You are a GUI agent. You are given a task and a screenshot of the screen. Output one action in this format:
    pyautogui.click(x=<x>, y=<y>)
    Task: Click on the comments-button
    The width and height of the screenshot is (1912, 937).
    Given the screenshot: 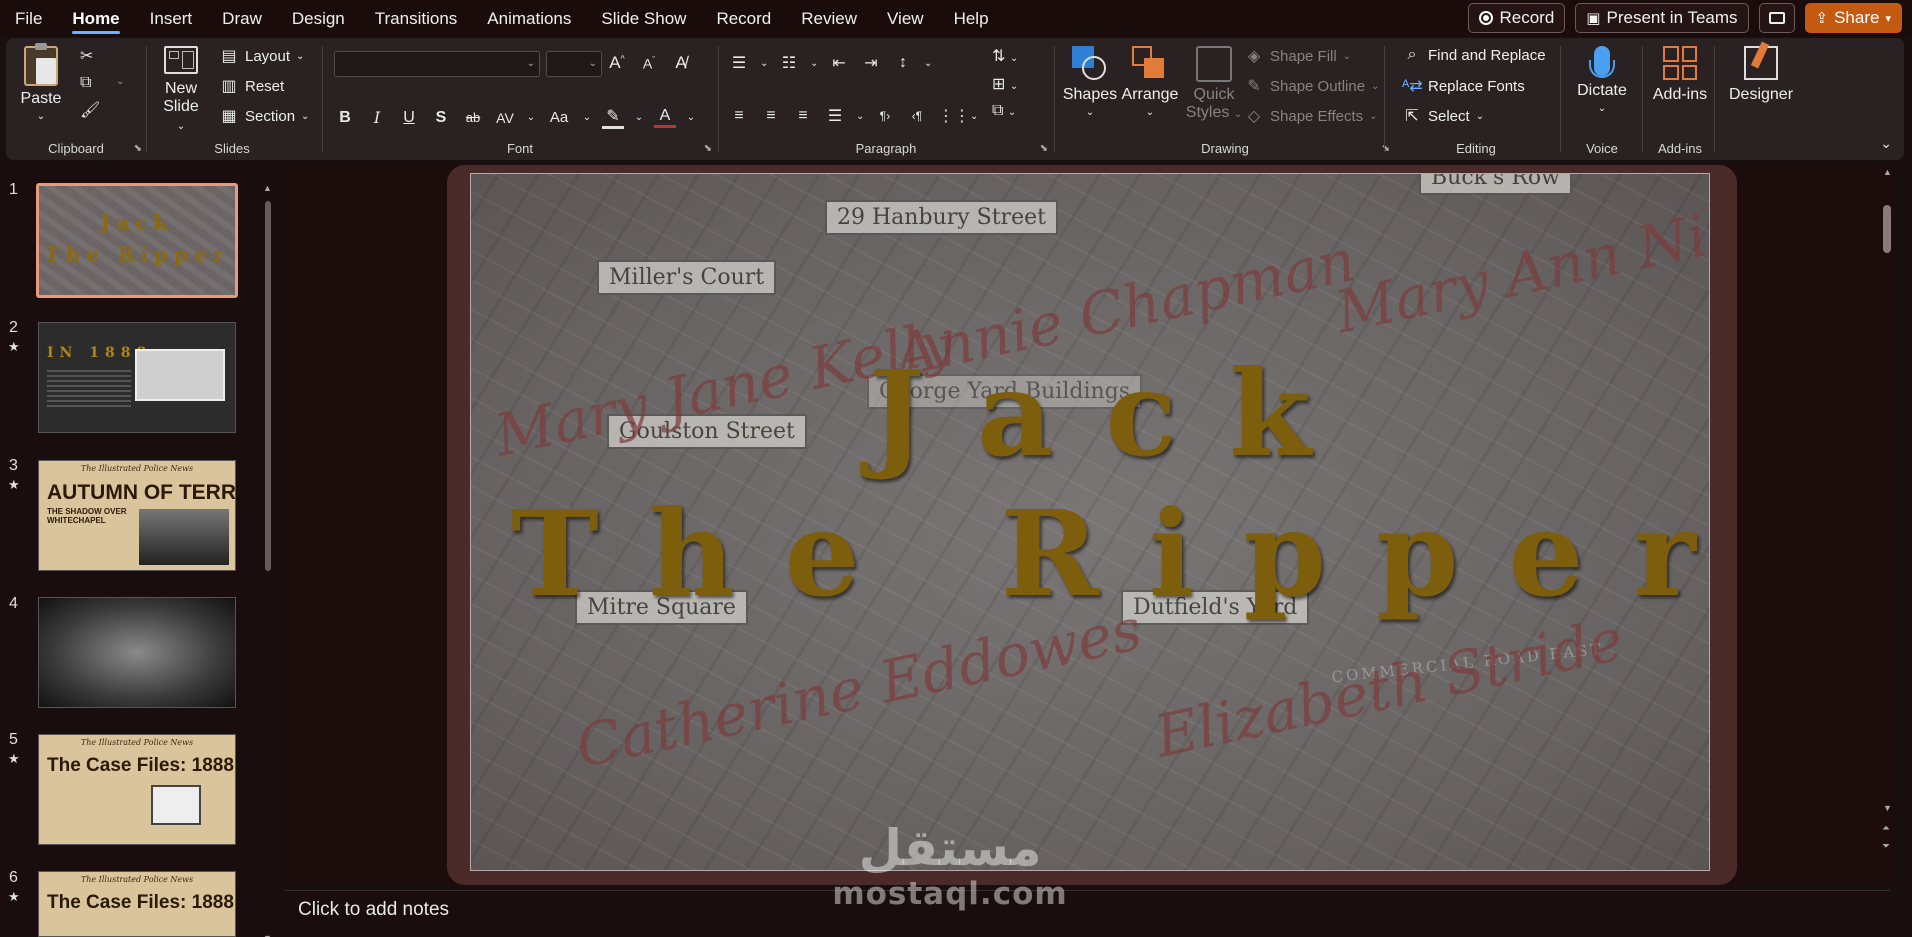 What is the action you would take?
    pyautogui.click(x=1776, y=18)
    